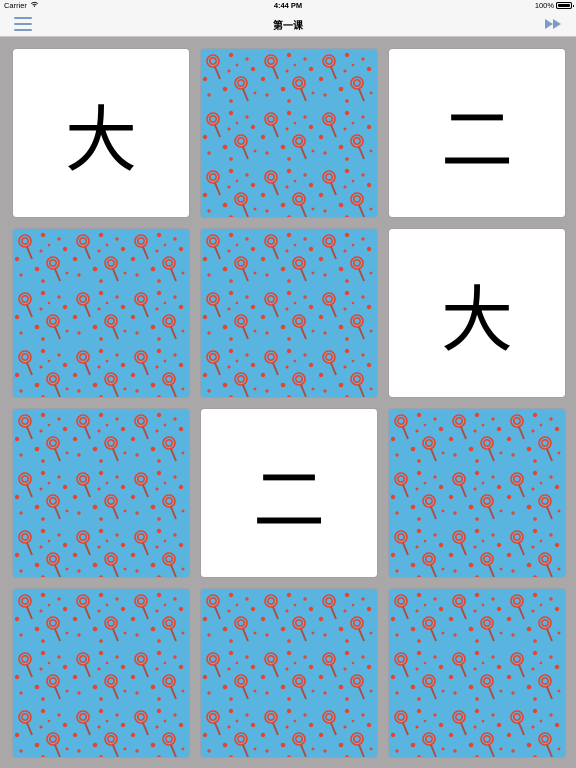 This screenshot has width=576, height=768. I want to click on card-6: 大, so click(477, 313).